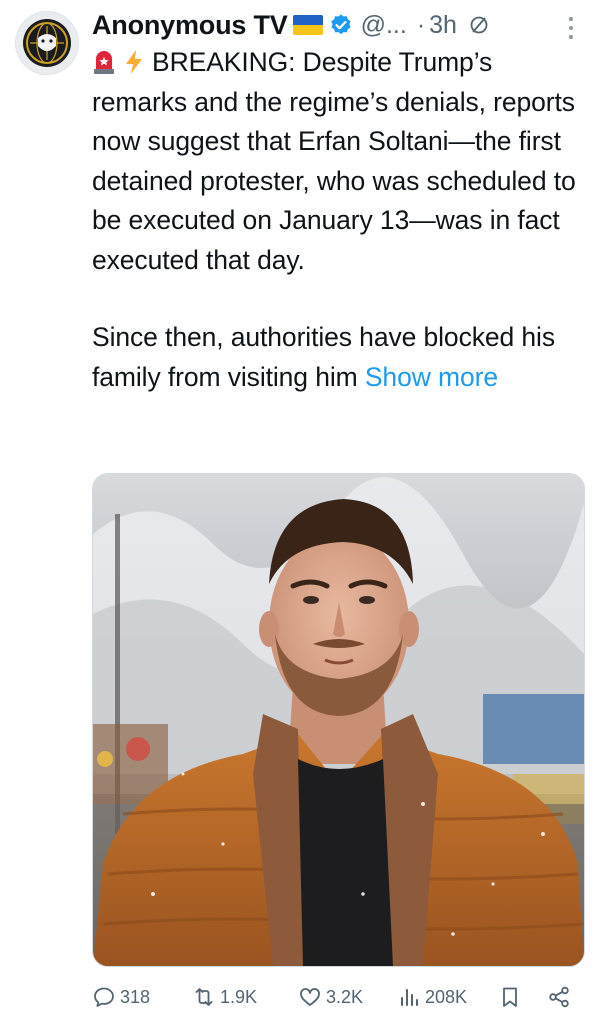  What do you see at coordinates (345, 996) in the screenshot?
I see `like-count: 3.2K` at bounding box center [345, 996].